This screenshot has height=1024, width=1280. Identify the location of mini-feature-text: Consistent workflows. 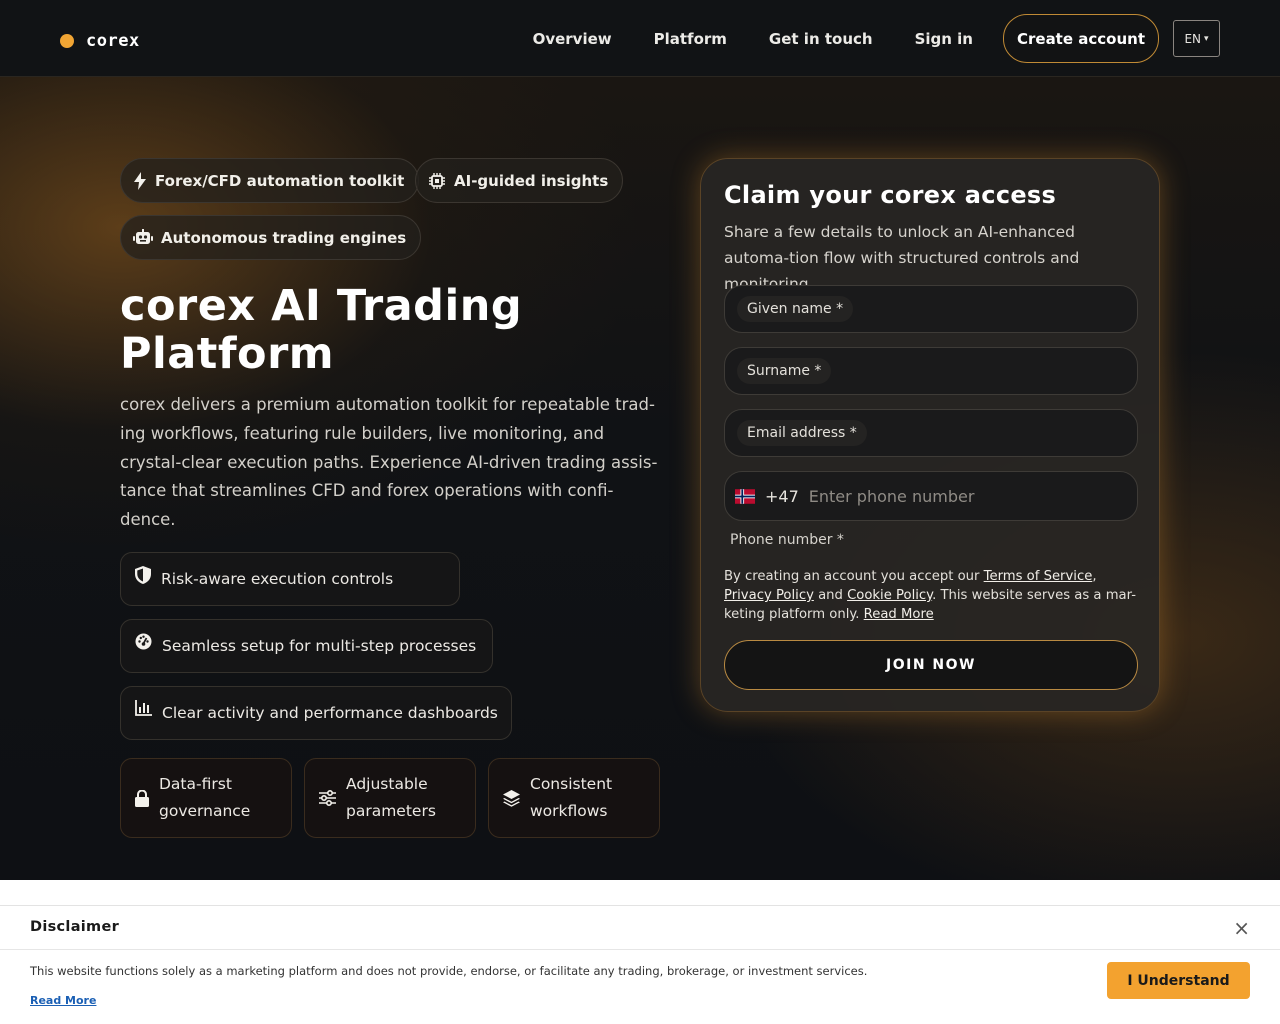
(571, 798).